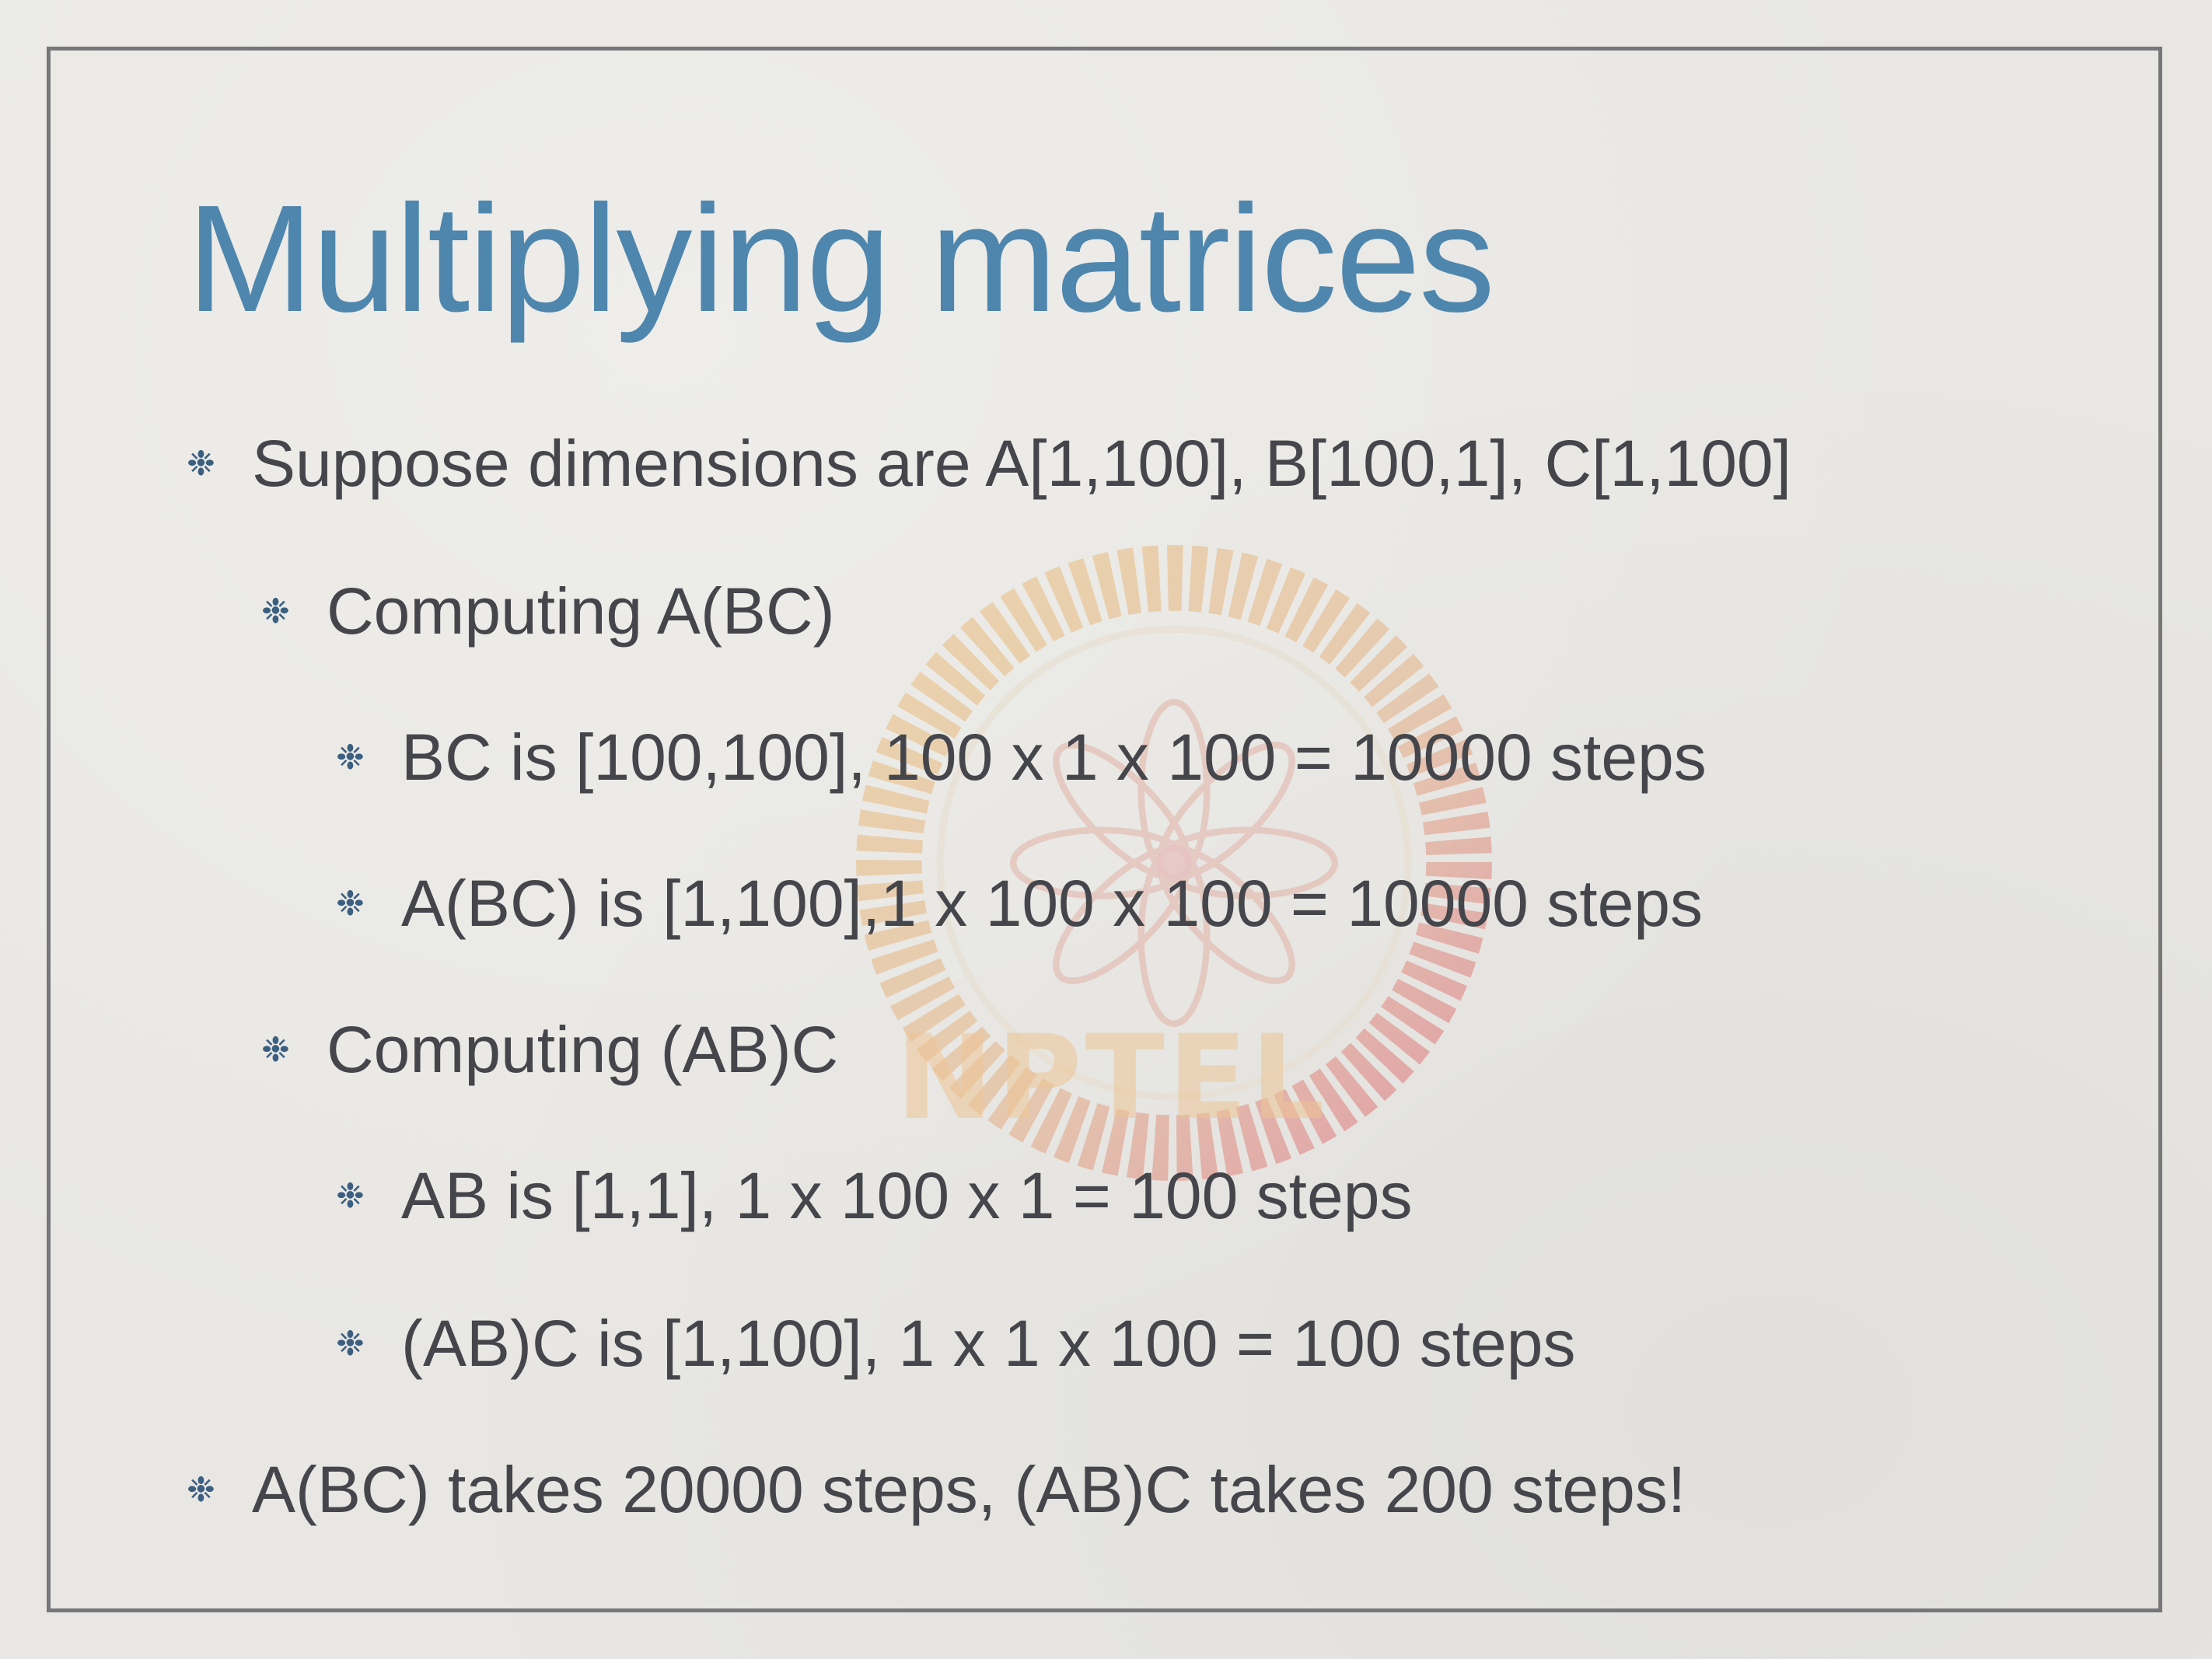 The width and height of the screenshot is (2212, 1659). Describe the element at coordinates (581, 611) in the screenshot. I see `bullet-text: Computing A(BC)` at that location.